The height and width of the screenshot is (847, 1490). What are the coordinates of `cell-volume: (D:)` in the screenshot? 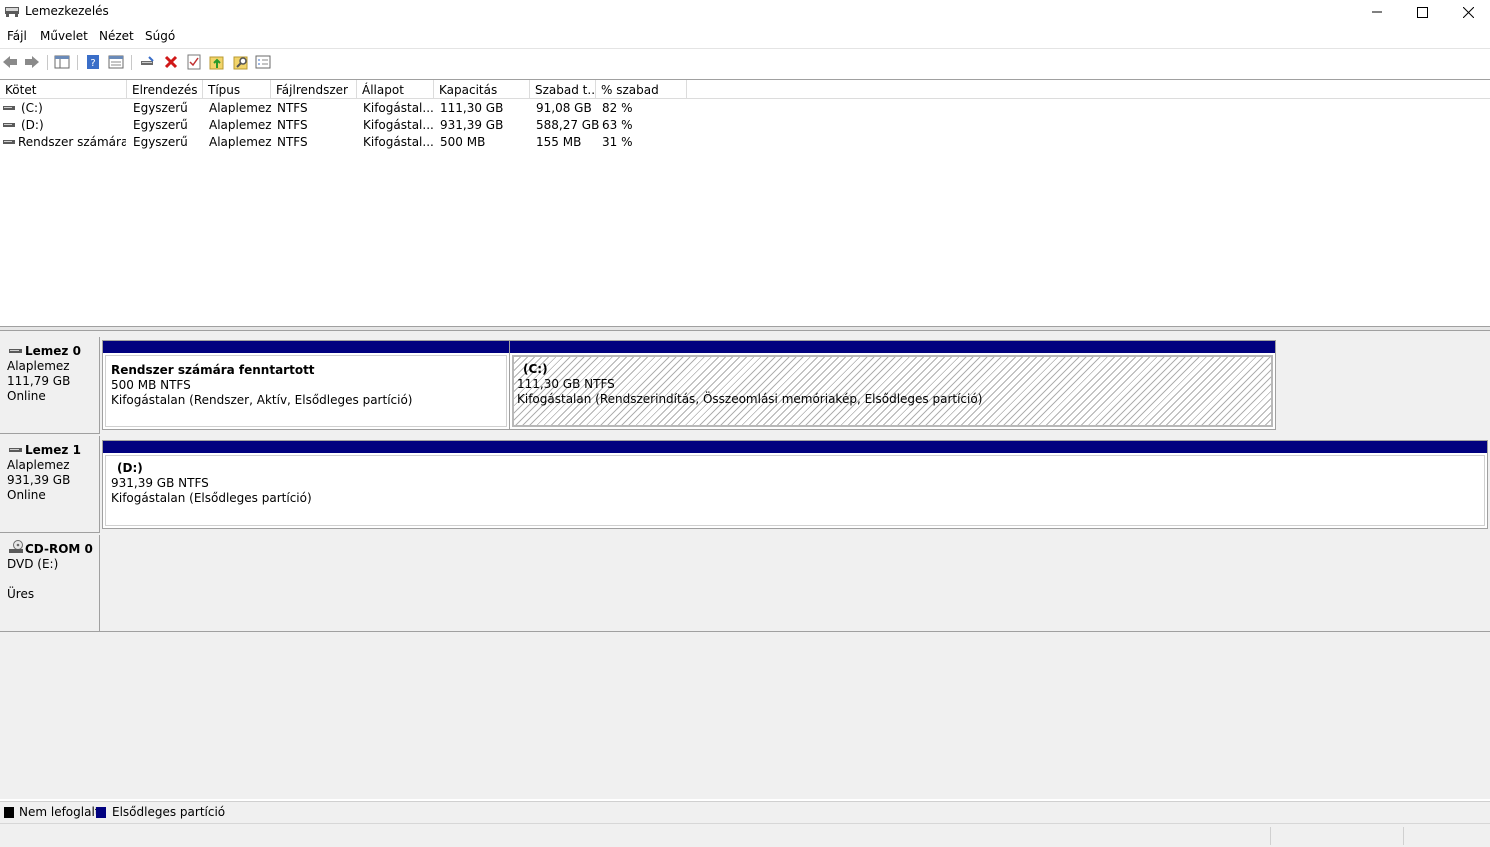 It's located at (32, 125).